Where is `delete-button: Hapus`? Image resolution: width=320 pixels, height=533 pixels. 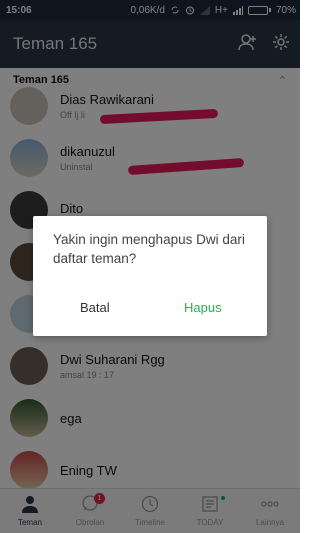
delete-button: Hapus is located at coordinates (203, 307).